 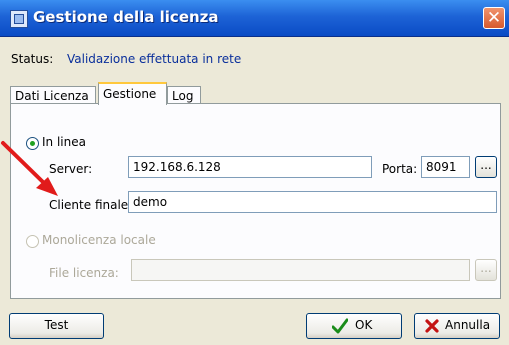 What do you see at coordinates (300, 270) in the screenshot?
I see `file-licenza-input` at bounding box center [300, 270].